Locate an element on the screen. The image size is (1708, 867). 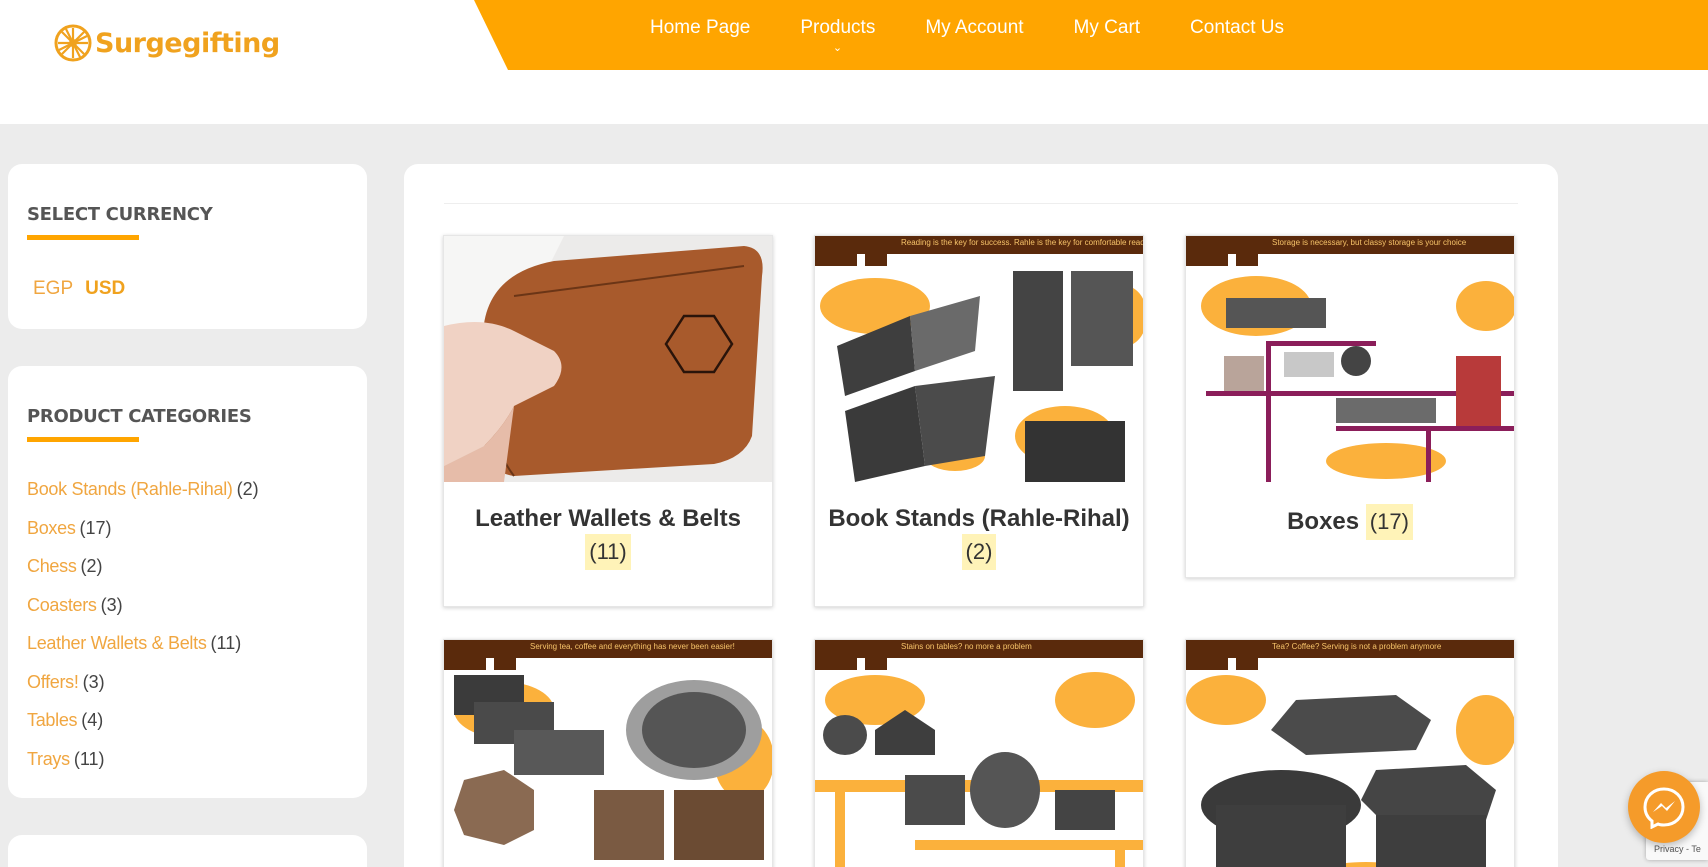
category-link-leather-wallets: Leather Wallets & Belts is located at coordinates (117, 643).